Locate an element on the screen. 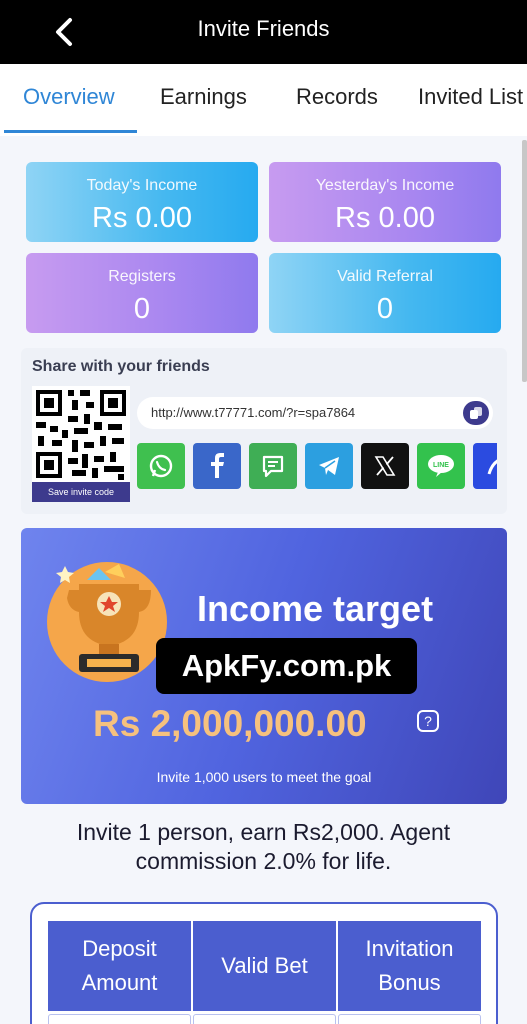 This screenshot has height=1024, width=527. valid-referral-card: Valid Referral 0 is located at coordinates (385, 293).